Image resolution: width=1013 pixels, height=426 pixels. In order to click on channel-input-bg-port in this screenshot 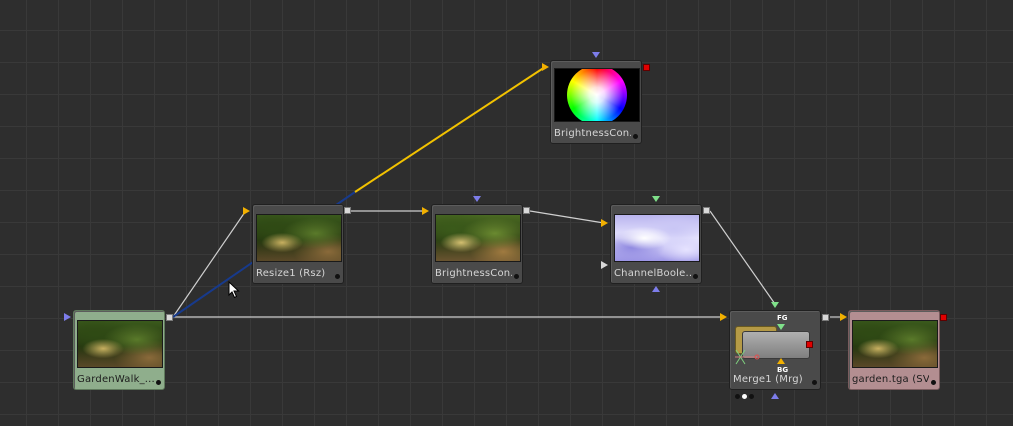, I will do `click(604, 223)`.